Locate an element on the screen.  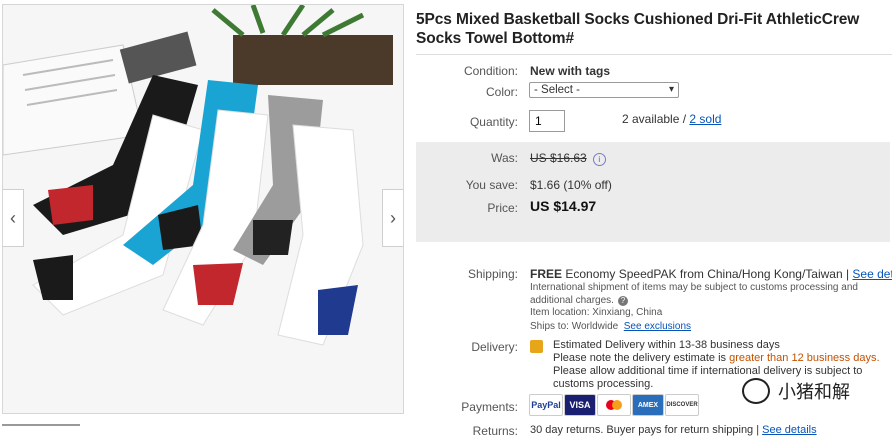
ships-to-label: Ships to: is located at coordinates (549, 326).